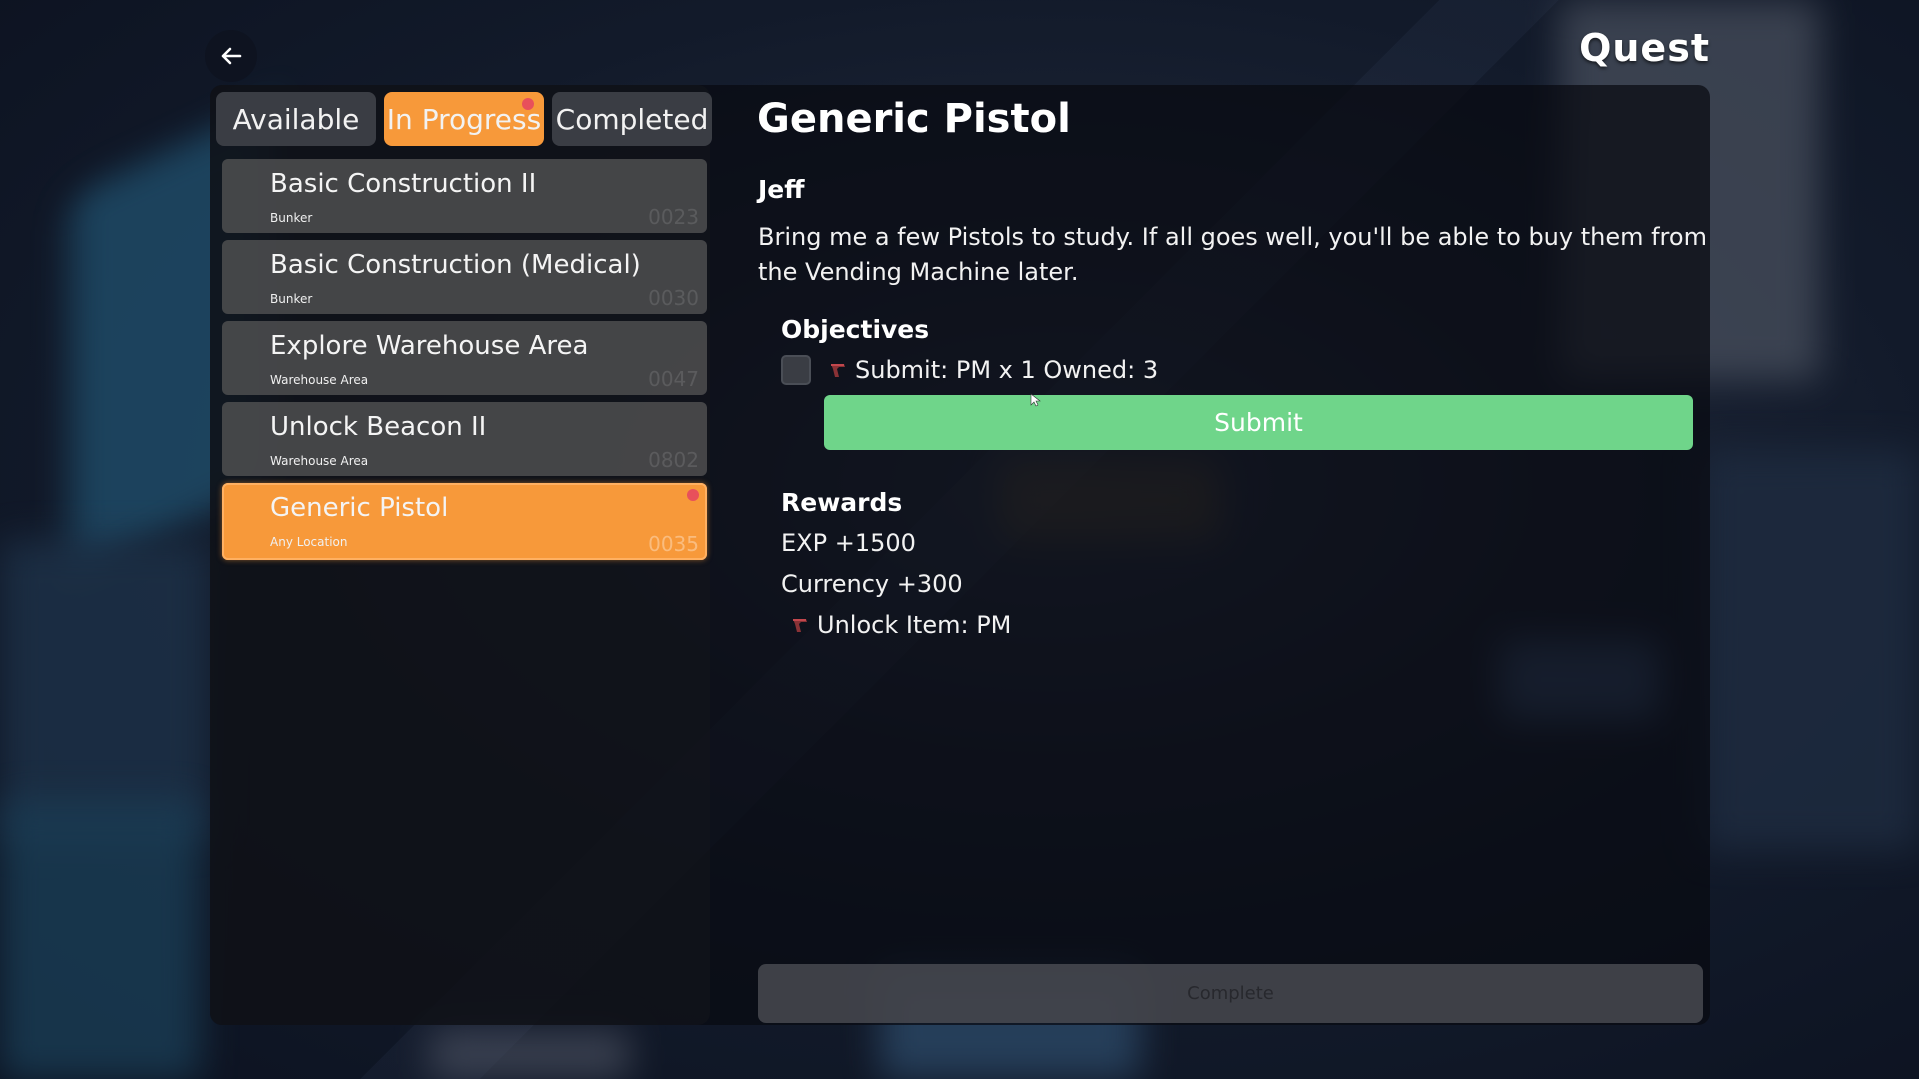  Describe the element at coordinates (842, 502) in the screenshot. I see `rewards-heading: Rewards` at that location.